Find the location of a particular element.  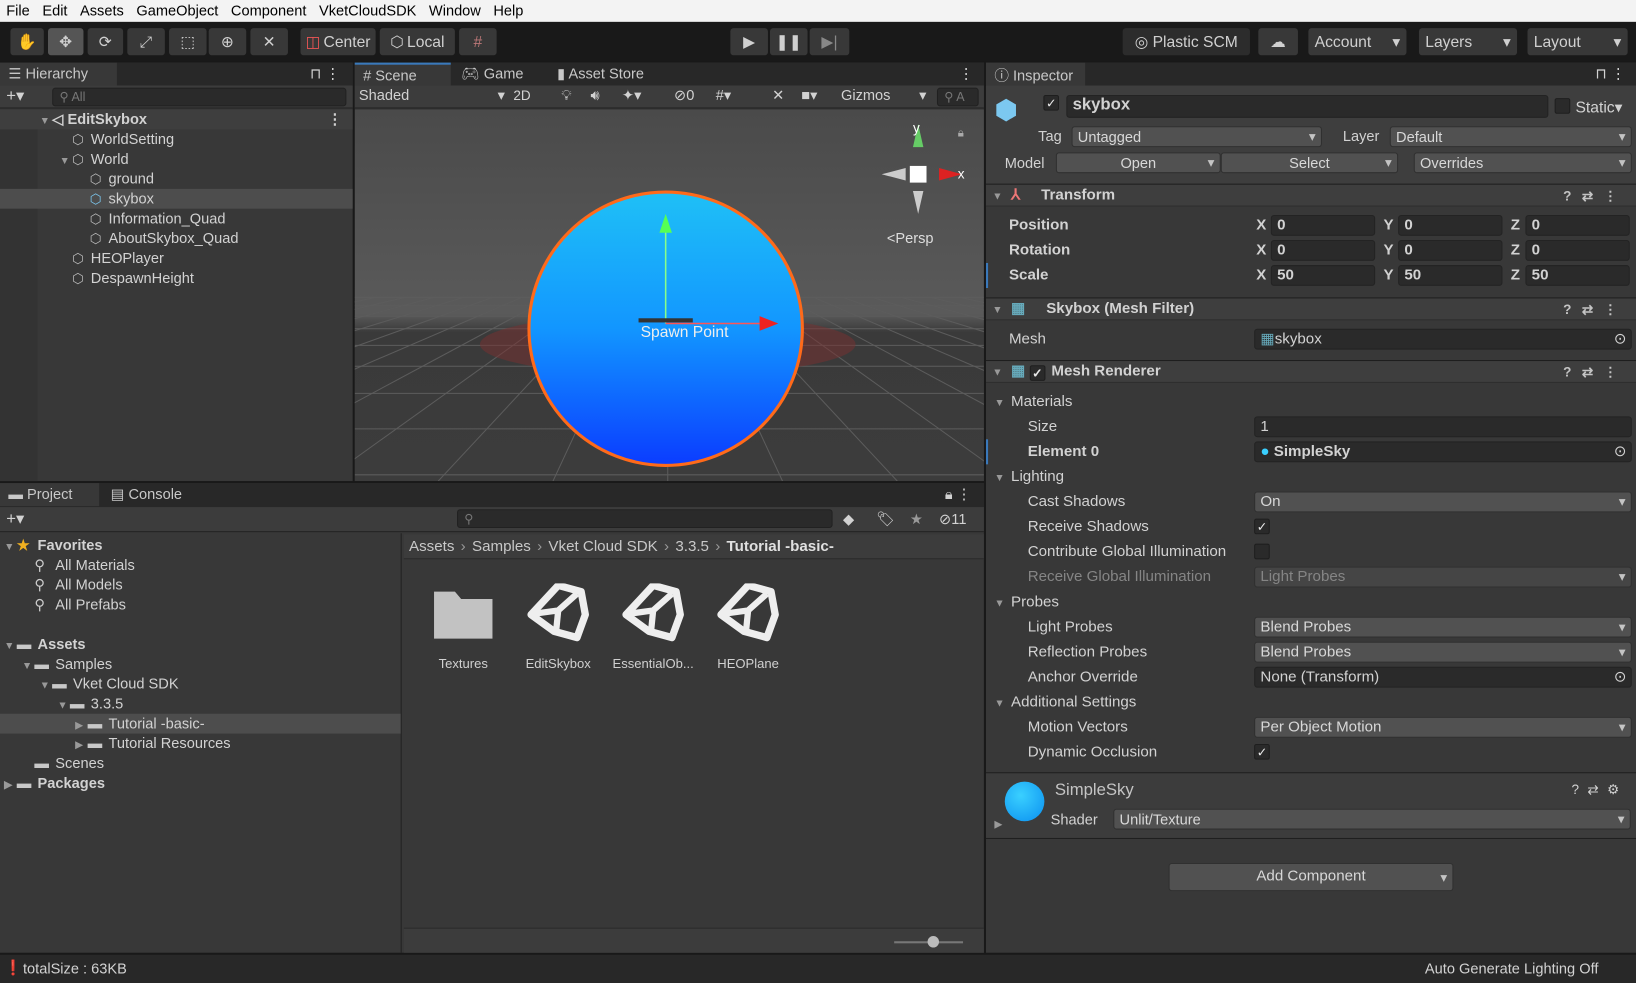

grid-icon: #▾ is located at coordinates (723, 96).